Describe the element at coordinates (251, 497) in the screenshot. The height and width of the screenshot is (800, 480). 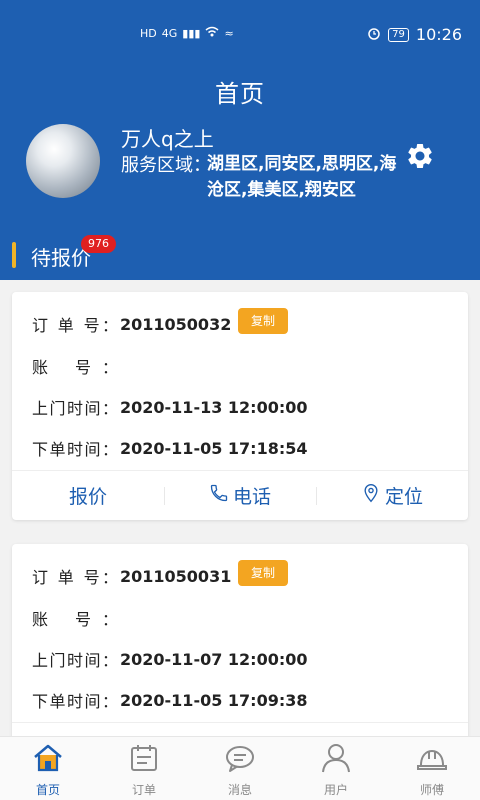
I see `phone-label: 电话` at that location.